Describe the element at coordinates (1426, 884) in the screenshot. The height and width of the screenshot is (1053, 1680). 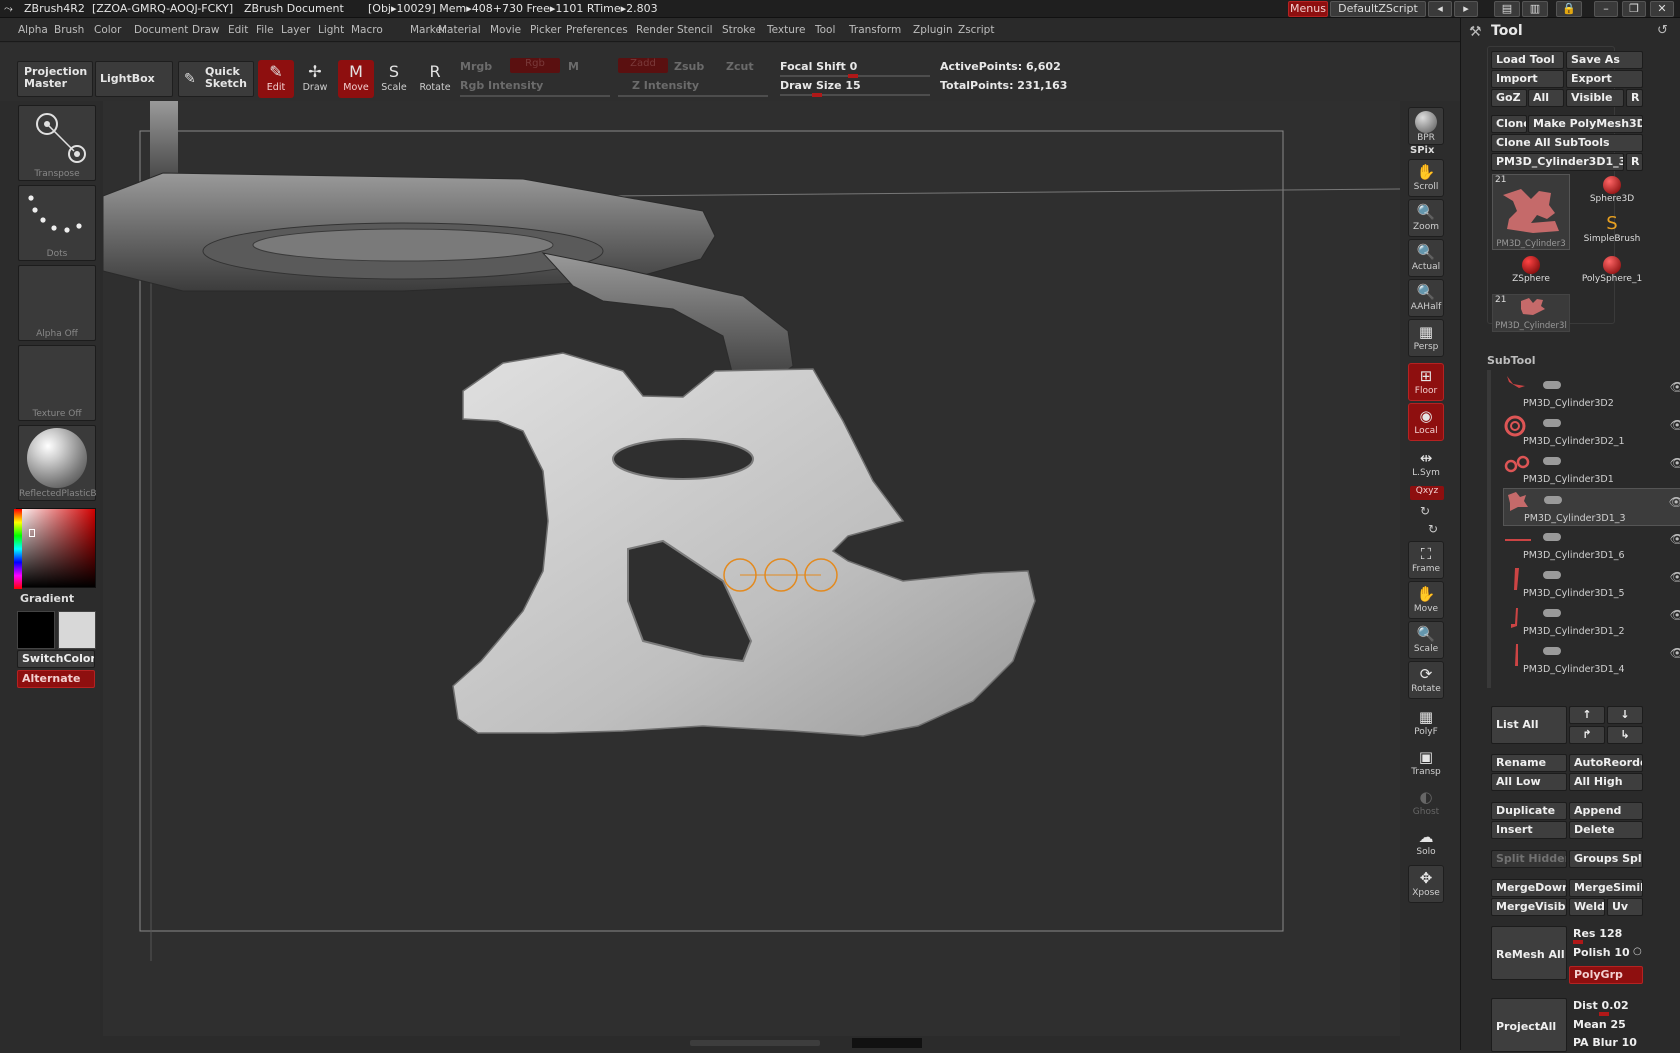
I see `xpose-button: ✥ Xpose` at that location.